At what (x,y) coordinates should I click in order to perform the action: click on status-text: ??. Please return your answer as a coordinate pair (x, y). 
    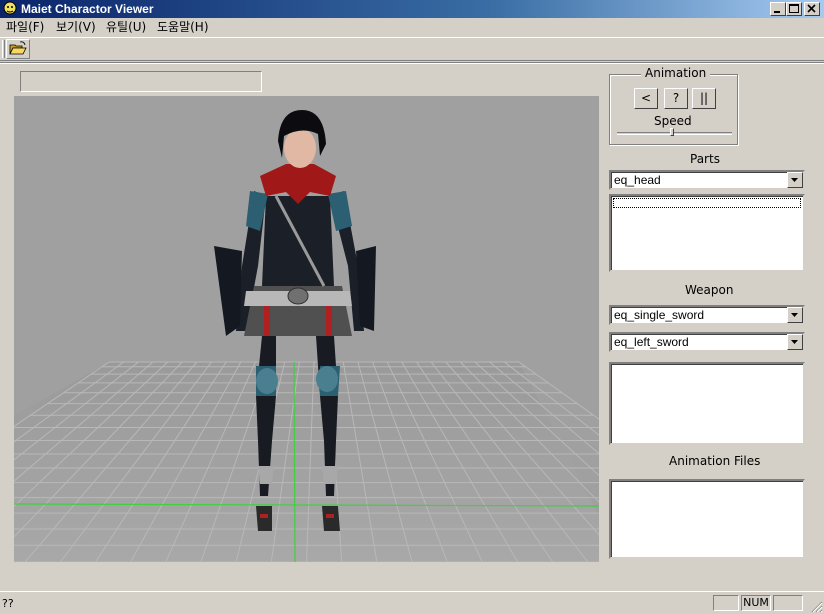
    Looking at the image, I should click on (8, 603).